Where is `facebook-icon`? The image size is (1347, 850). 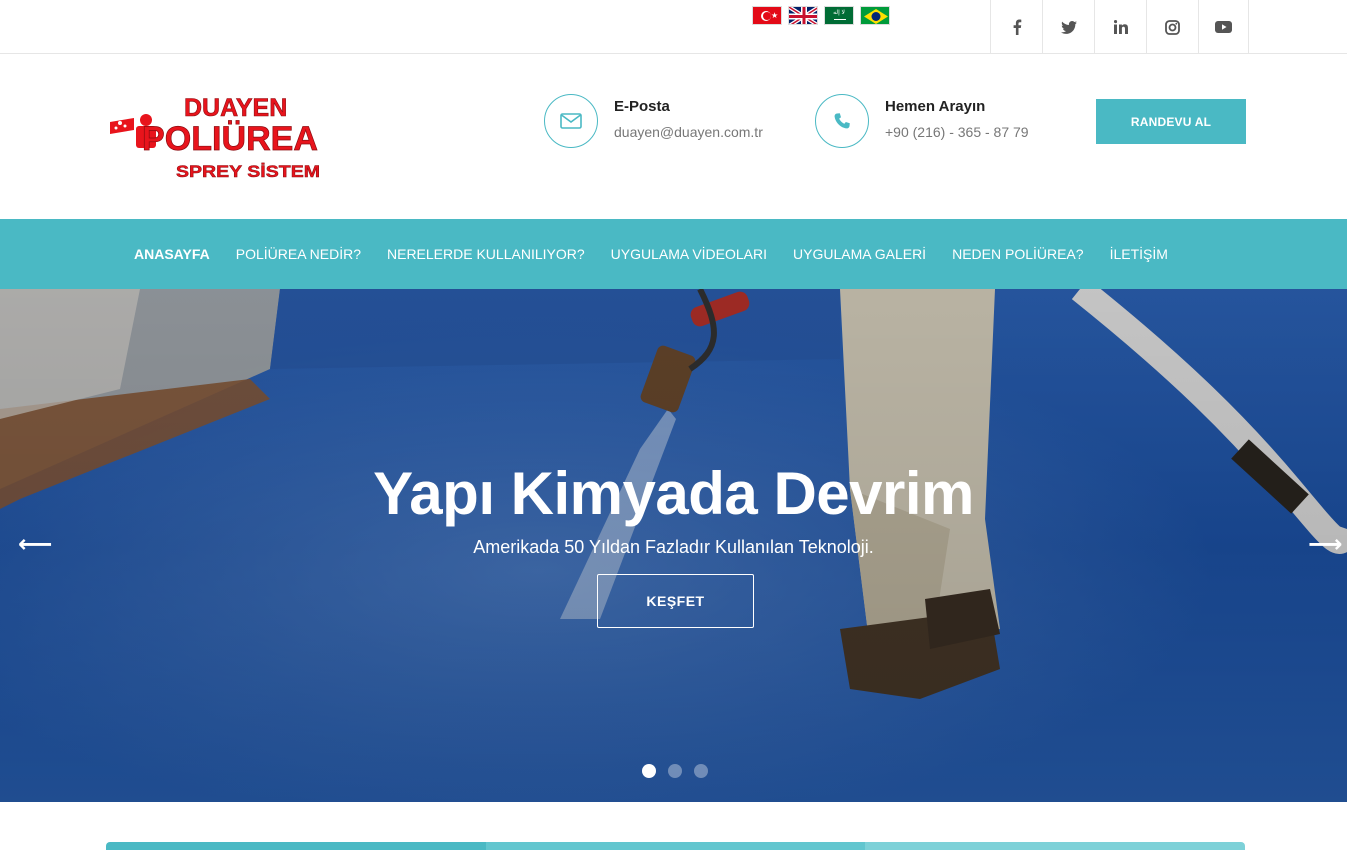 facebook-icon is located at coordinates (1016, 27).